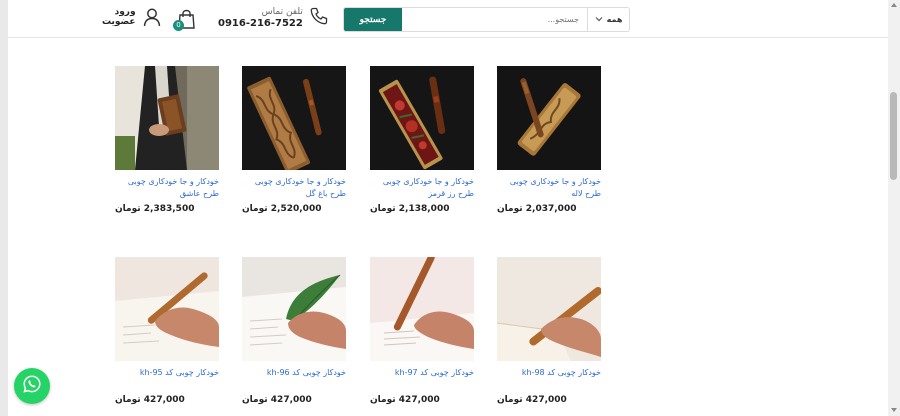  Describe the element at coordinates (894, 410) in the screenshot. I see `scroll-down-arrow-icon` at that location.